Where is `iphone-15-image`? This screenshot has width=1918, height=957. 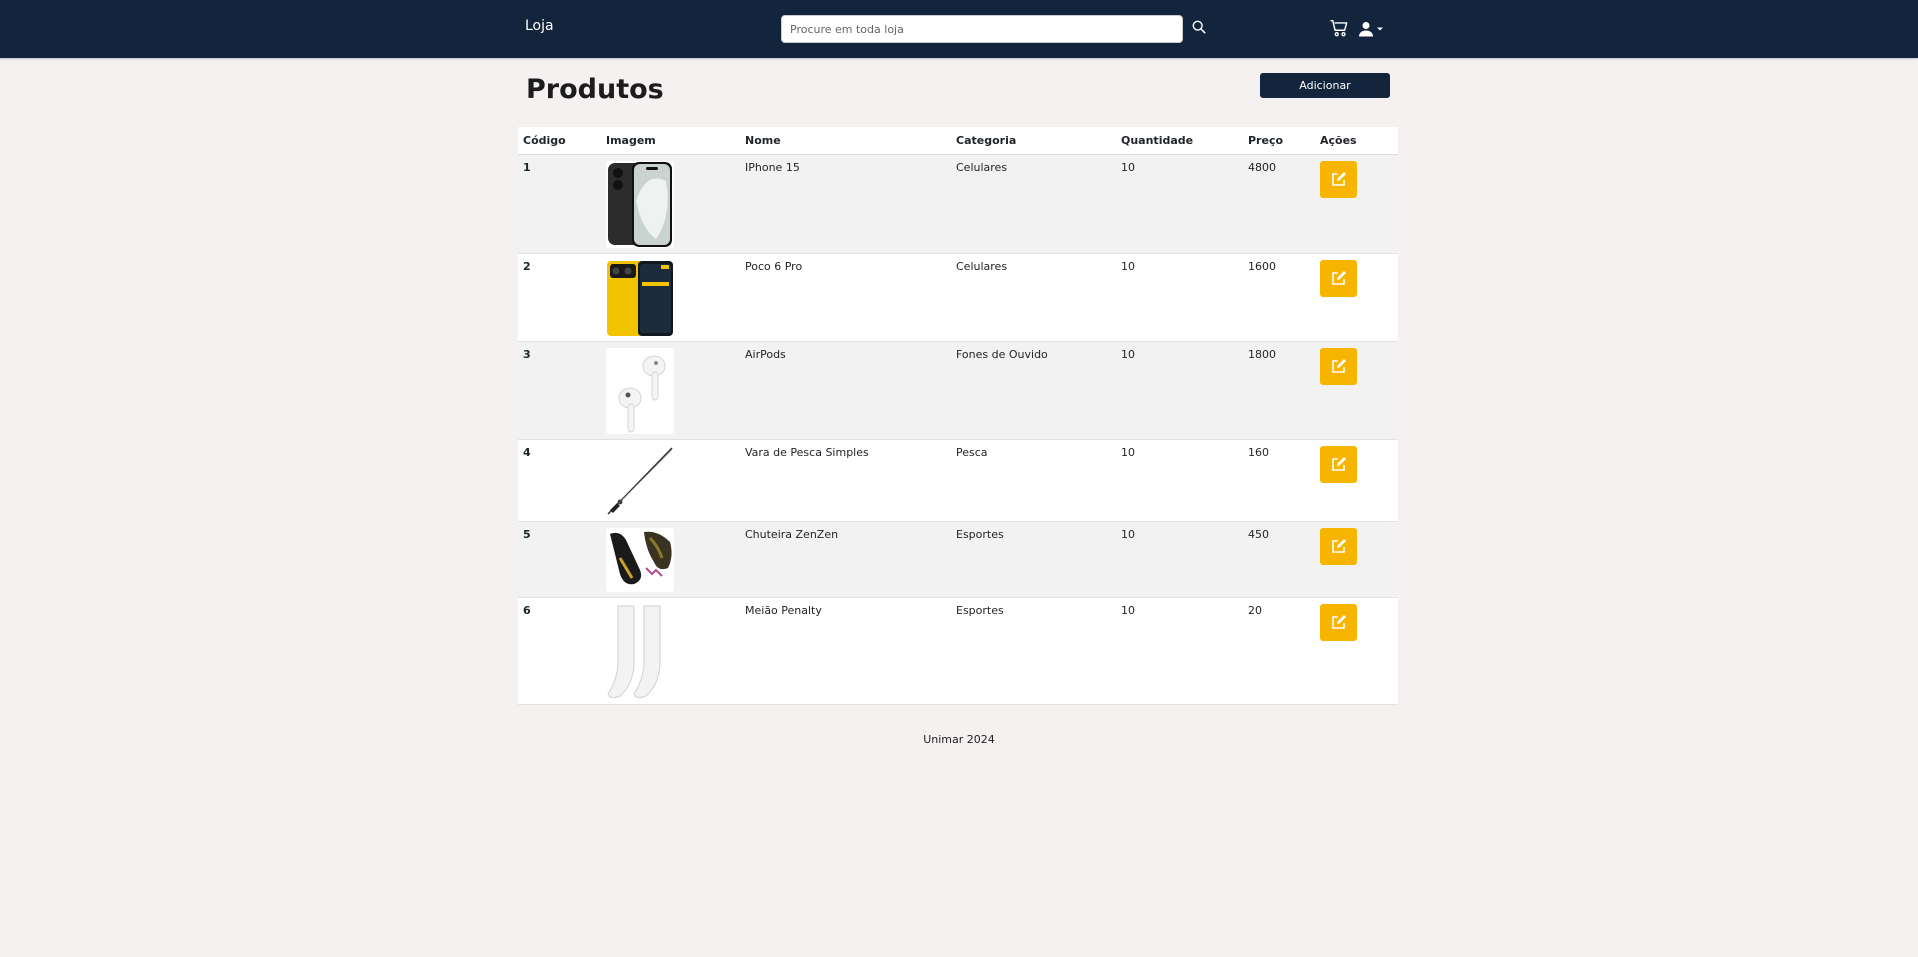
iphone-15-image is located at coordinates (640, 204).